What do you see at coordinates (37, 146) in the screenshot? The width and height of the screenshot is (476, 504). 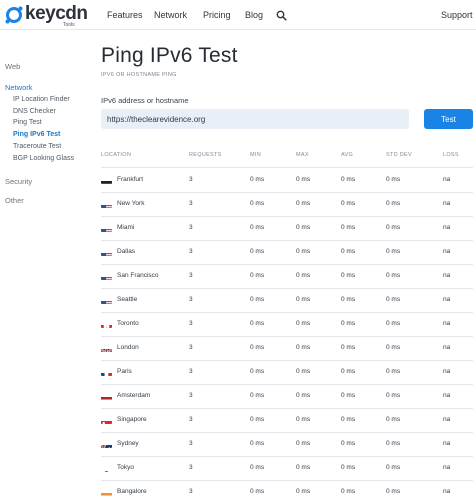 I see `sidebar-item-traceroute-test: Traceroute Test` at bounding box center [37, 146].